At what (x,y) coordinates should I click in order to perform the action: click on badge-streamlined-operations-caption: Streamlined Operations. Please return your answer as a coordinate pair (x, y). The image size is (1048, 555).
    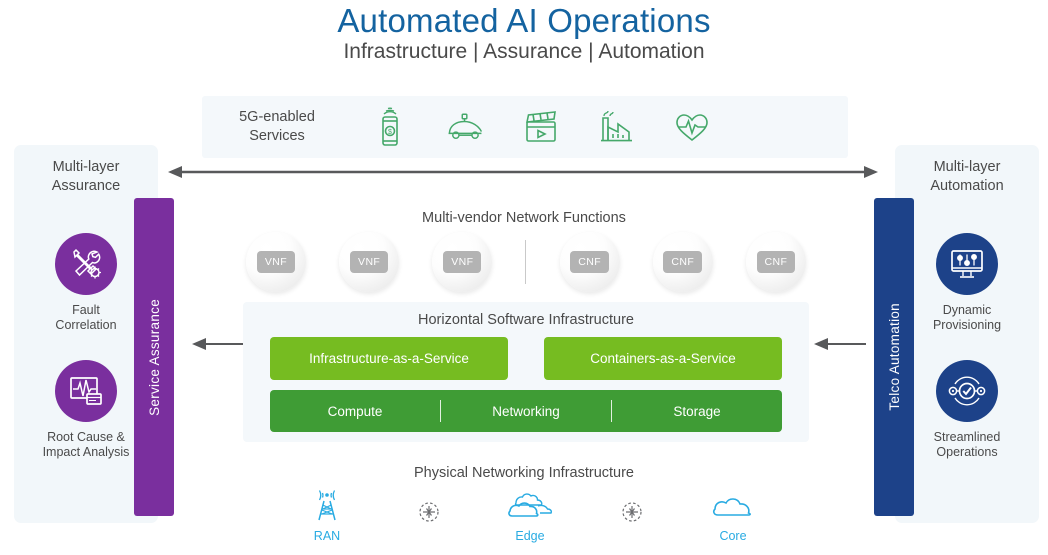
    Looking at the image, I should click on (967, 445).